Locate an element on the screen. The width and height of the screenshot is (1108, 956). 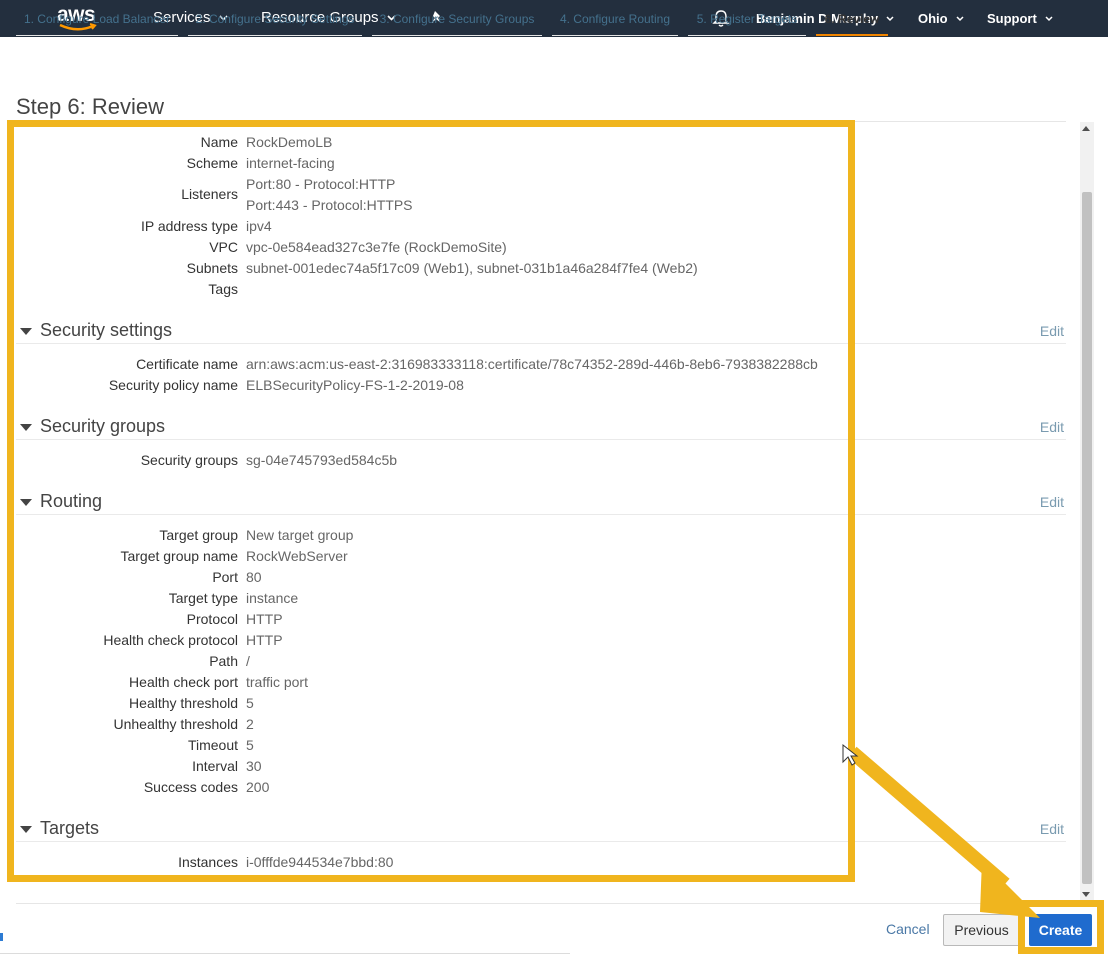
field-label: Tags is located at coordinates (223, 289).